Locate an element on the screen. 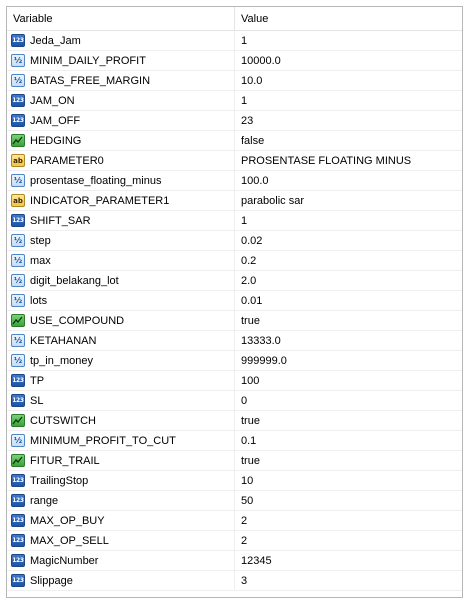  value-cell: 13333.0 is located at coordinates (348, 341).